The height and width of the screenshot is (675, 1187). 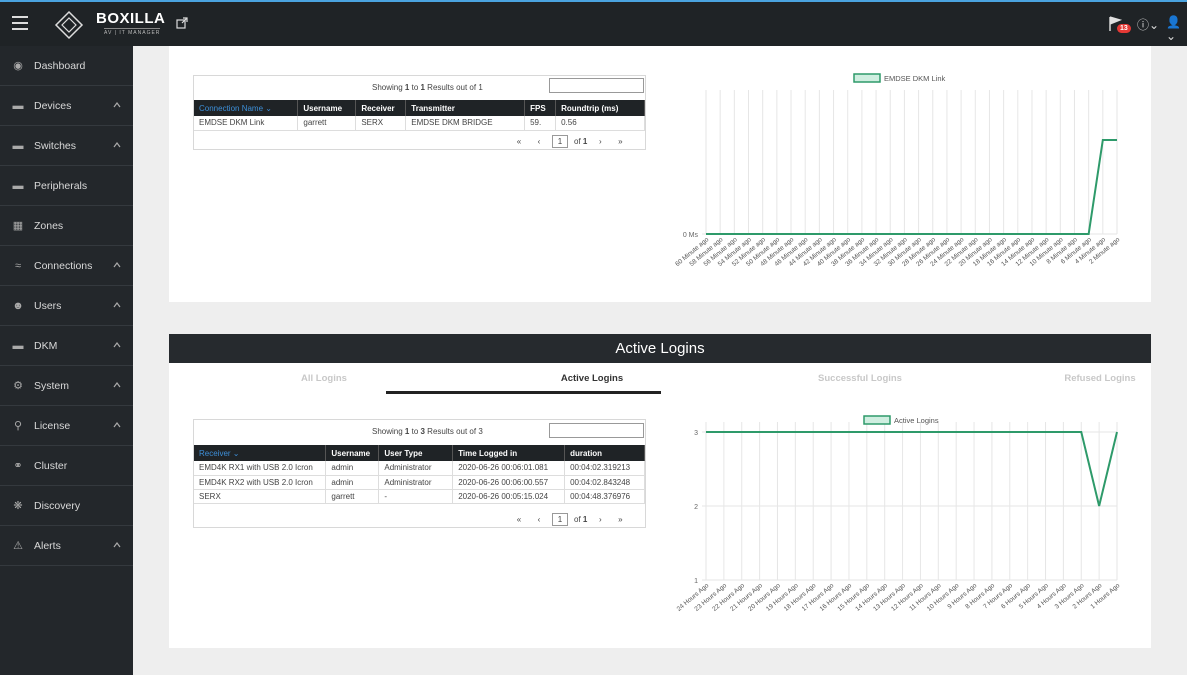 What do you see at coordinates (18, 546) in the screenshot?
I see `warning-icon: ⚠` at bounding box center [18, 546].